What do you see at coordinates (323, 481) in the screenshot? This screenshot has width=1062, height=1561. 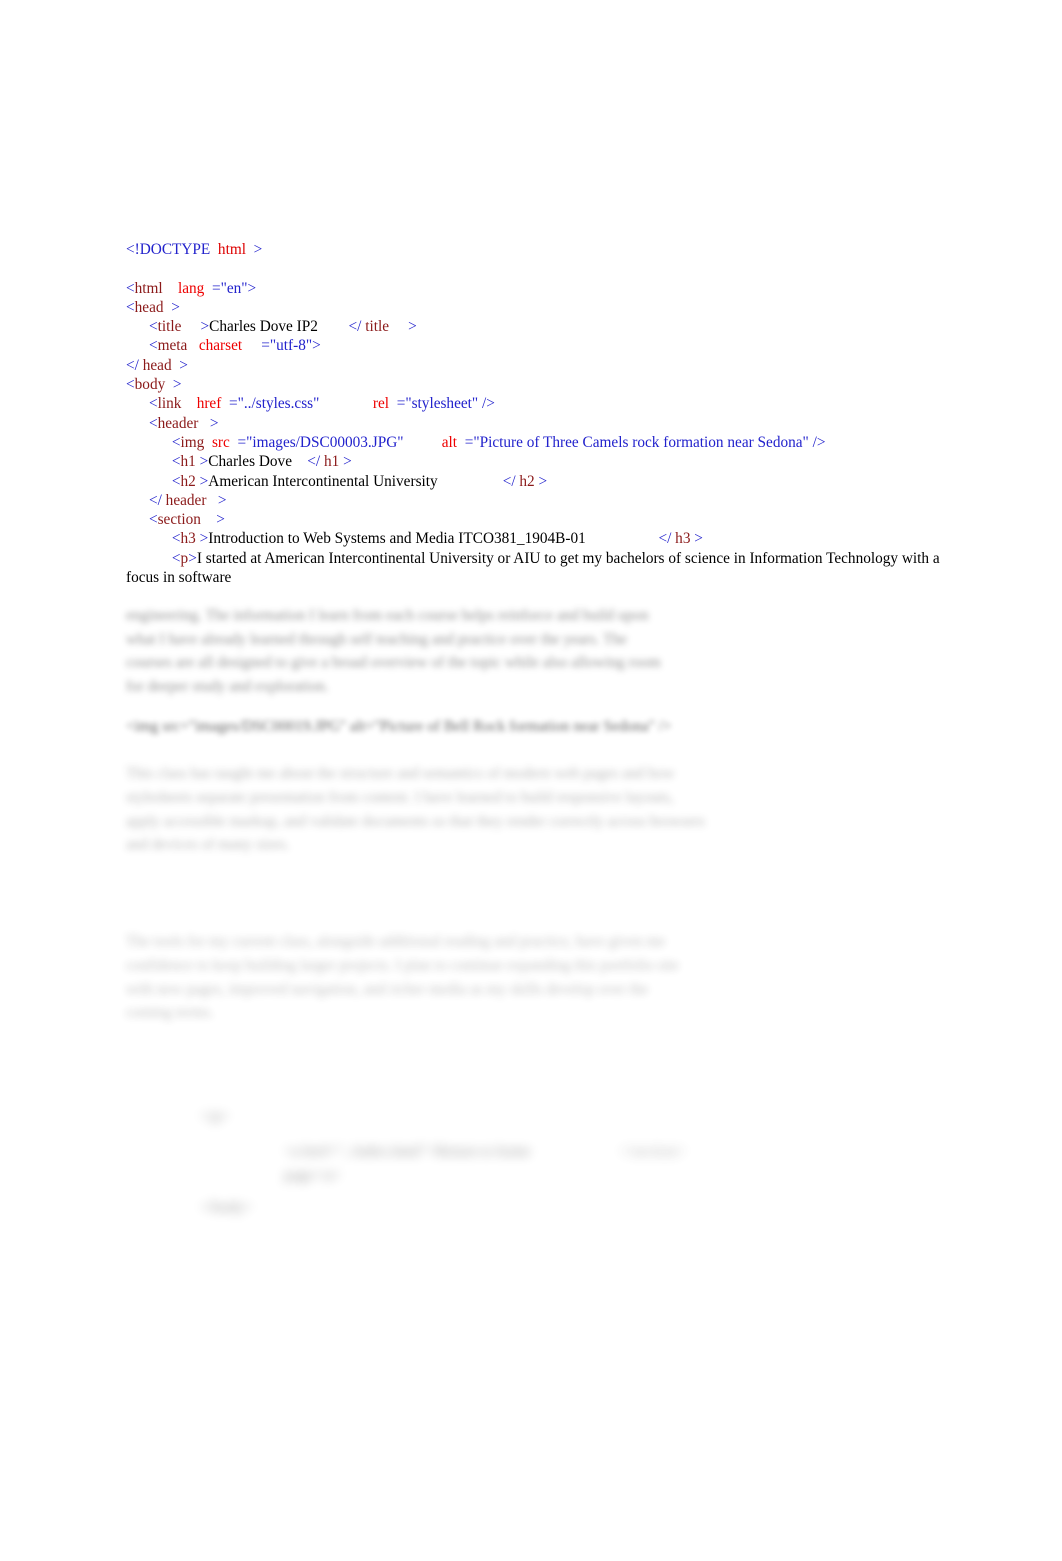 I see `code-token-text: American Intercontinental University` at bounding box center [323, 481].